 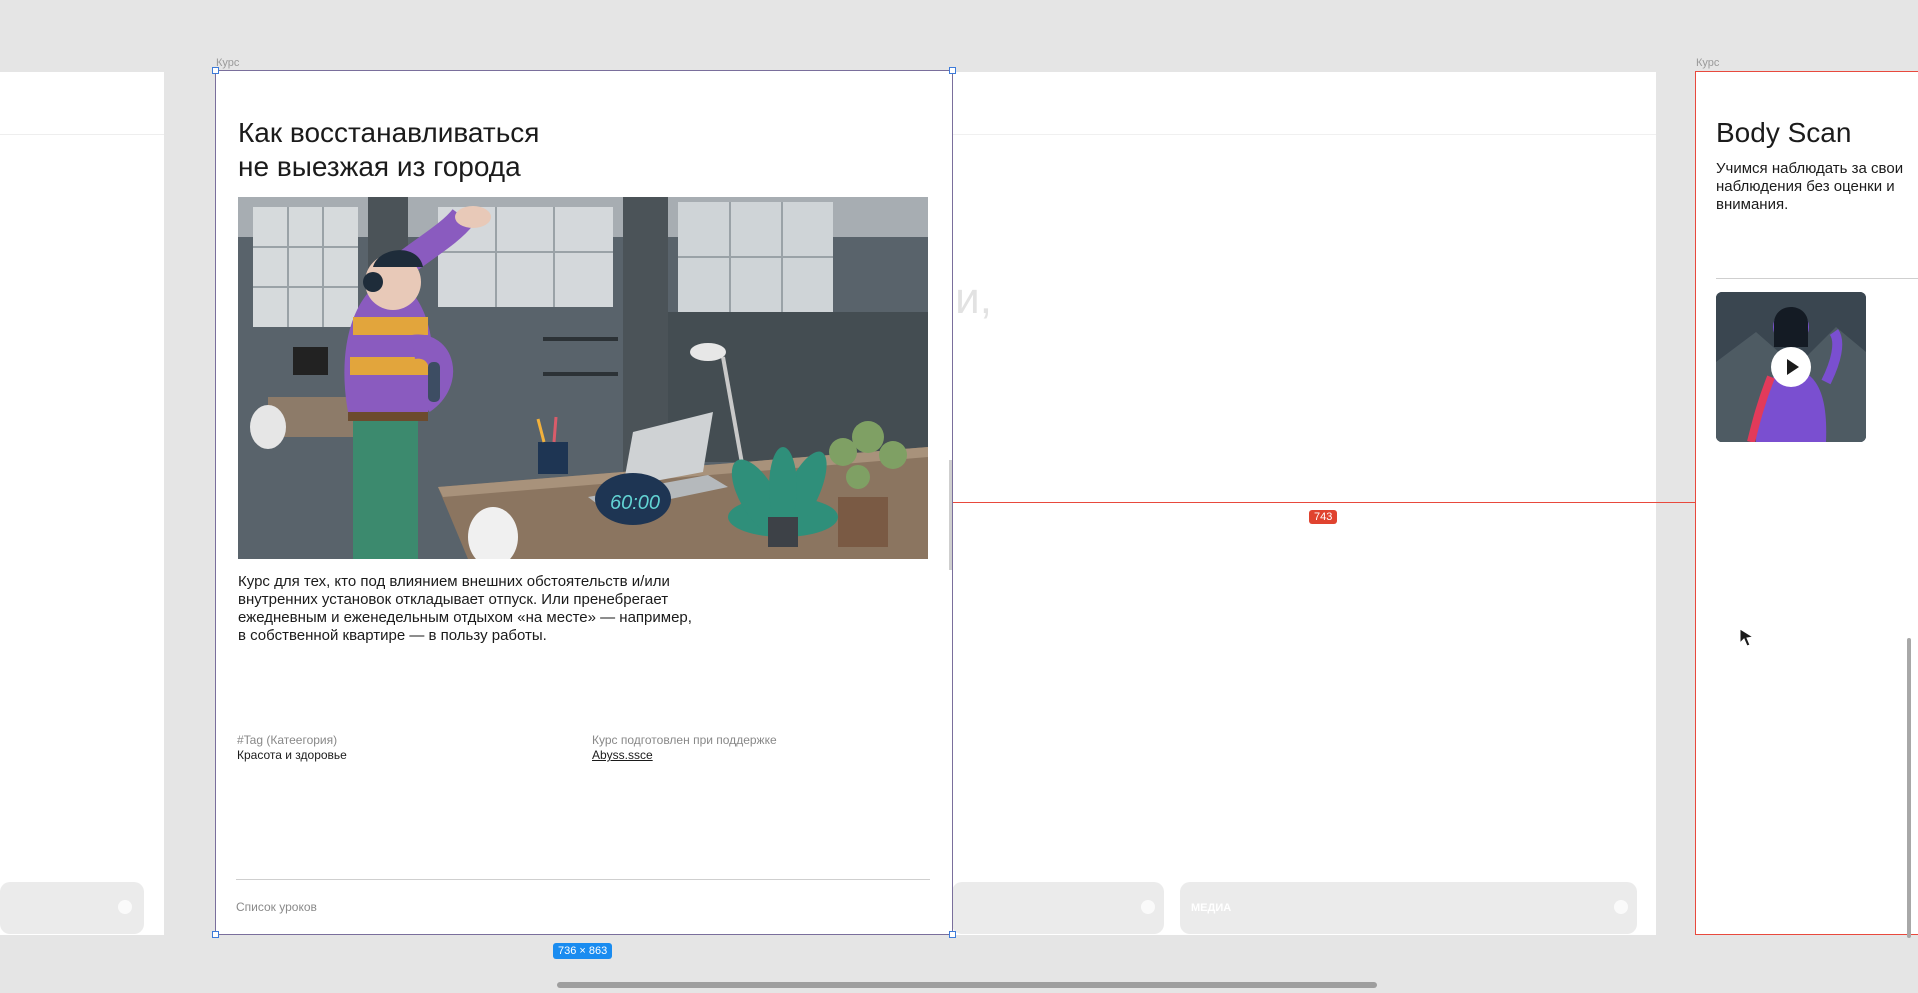 I want to click on mouse-cursor-icon, so click(x=1747, y=637).